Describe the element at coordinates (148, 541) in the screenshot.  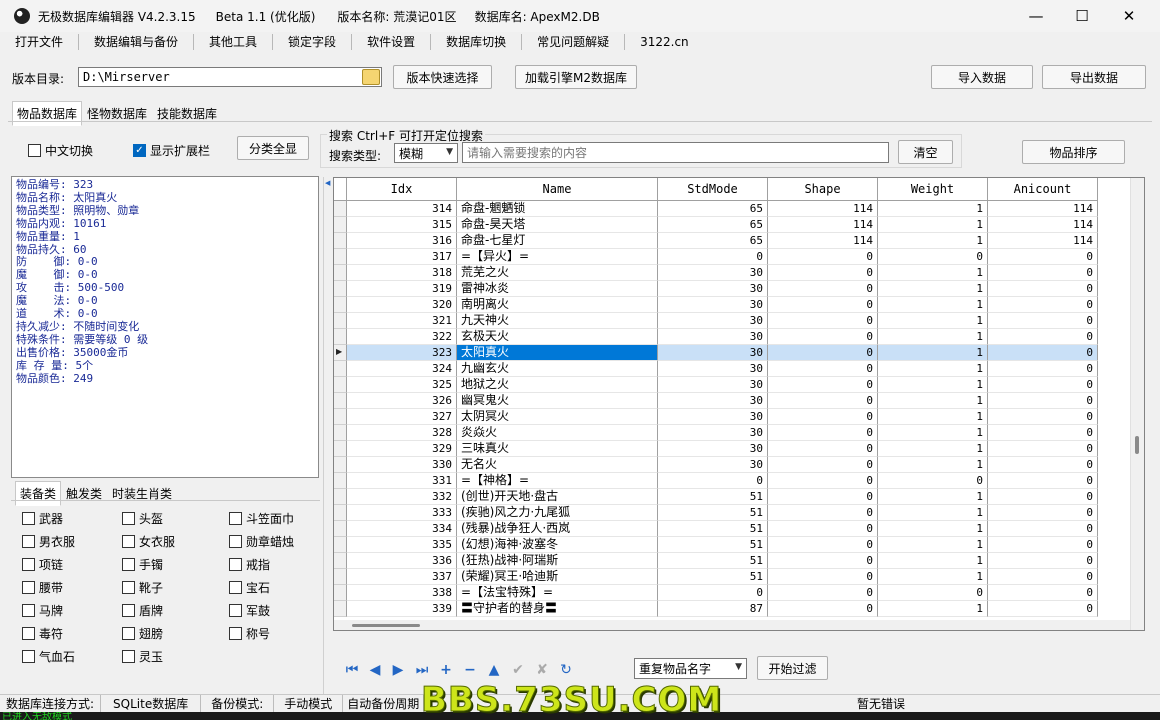
I see `category-checkbox: 女衣服` at that location.